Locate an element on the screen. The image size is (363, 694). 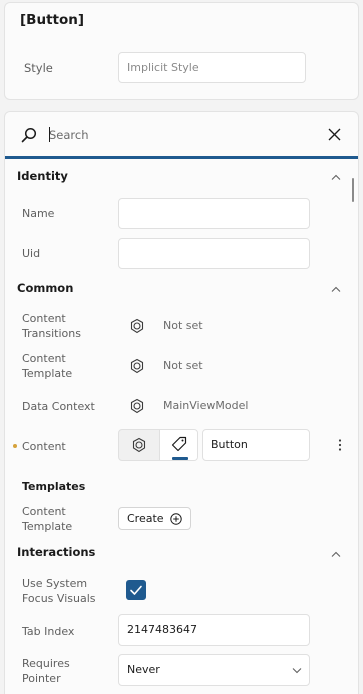
text-caret is located at coordinates (49, 134).